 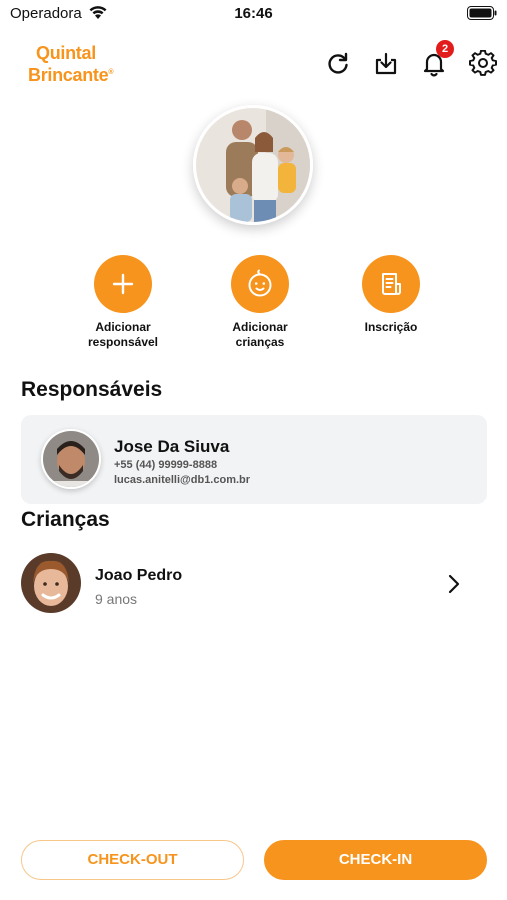 I want to click on status-bar: Operadora 16:46, so click(x=253, y=15).